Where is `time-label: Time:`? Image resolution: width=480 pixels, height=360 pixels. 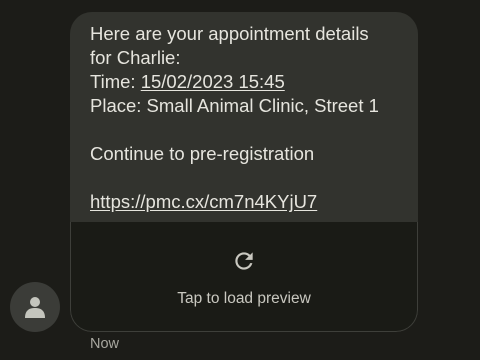
time-label: Time: is located at coordinates (115, 81).